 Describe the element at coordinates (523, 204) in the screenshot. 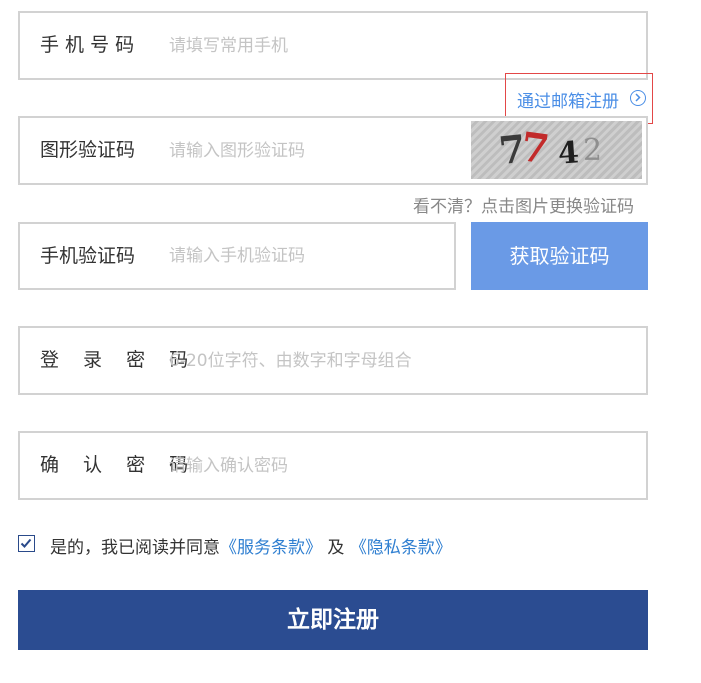

I see `captcha-refresh-hint: 看不清？点击图片更换验证码` at that location.